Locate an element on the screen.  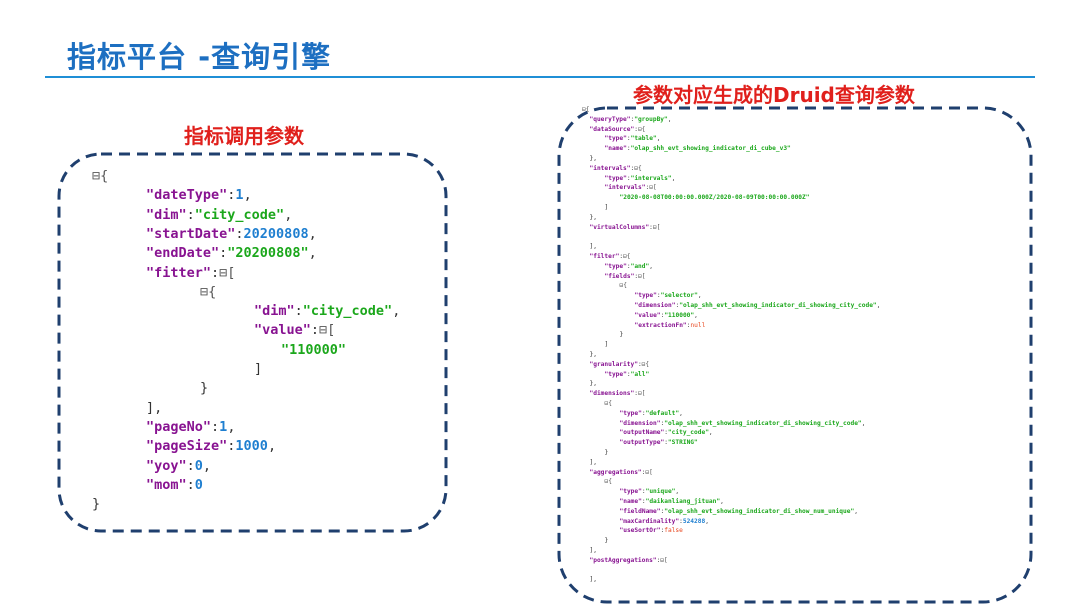
code-line: "intervals":⊟{ is located at coordinates (616, 168).